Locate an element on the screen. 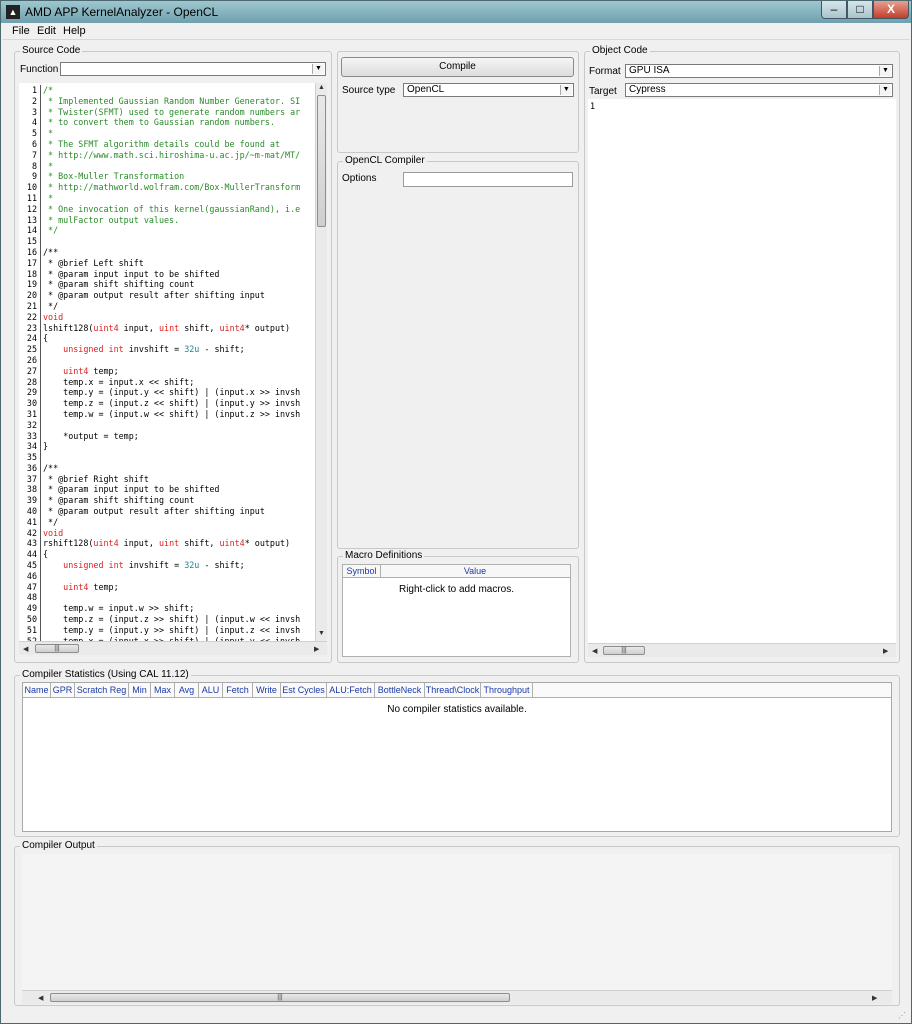 The height and width of the screenshot is (1024, 912). source-type-value: OpenCL is located at coordinates (426, 89).